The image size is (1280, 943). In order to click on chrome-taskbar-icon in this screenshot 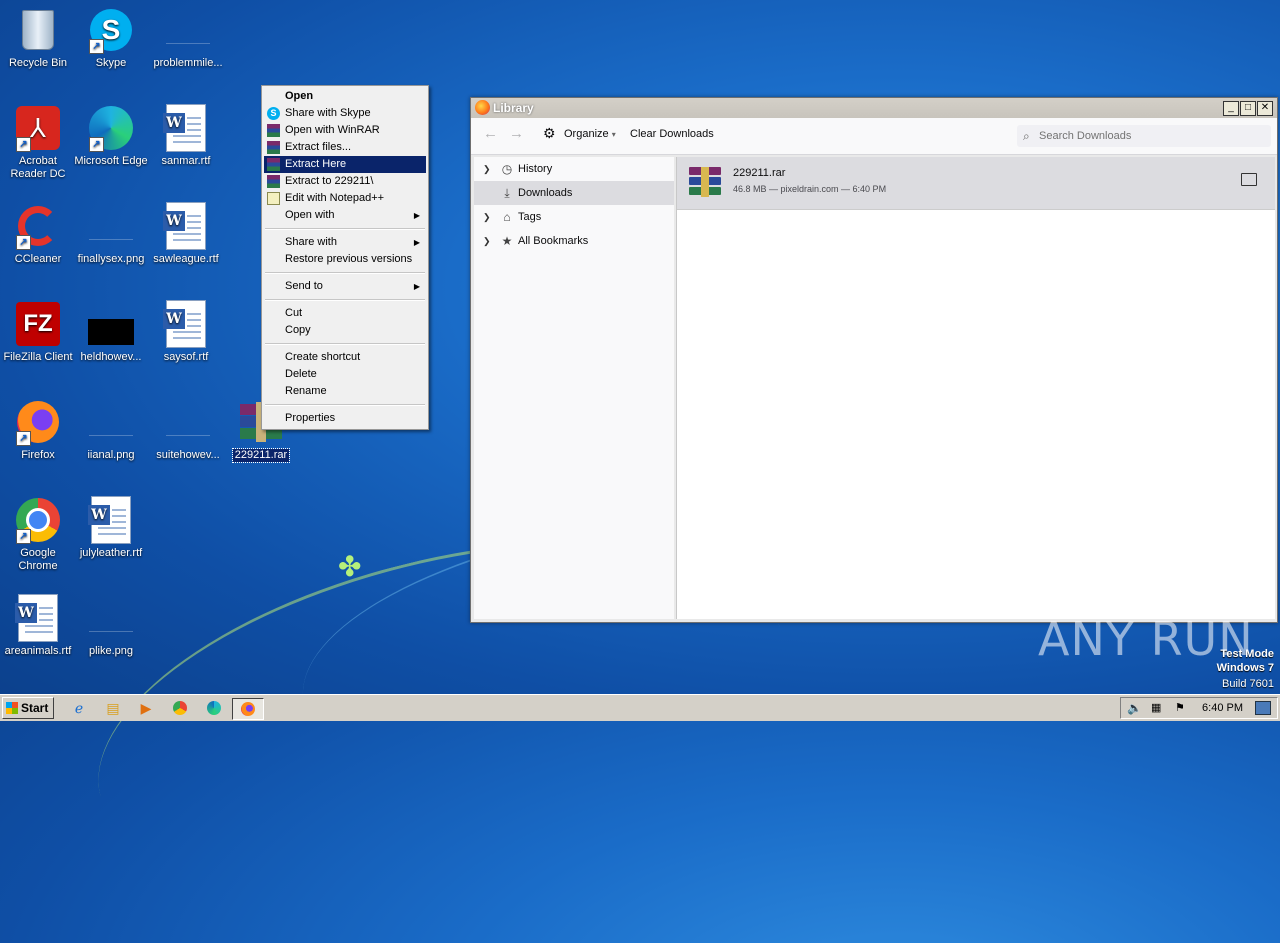, I will do `click(180, 708)`.